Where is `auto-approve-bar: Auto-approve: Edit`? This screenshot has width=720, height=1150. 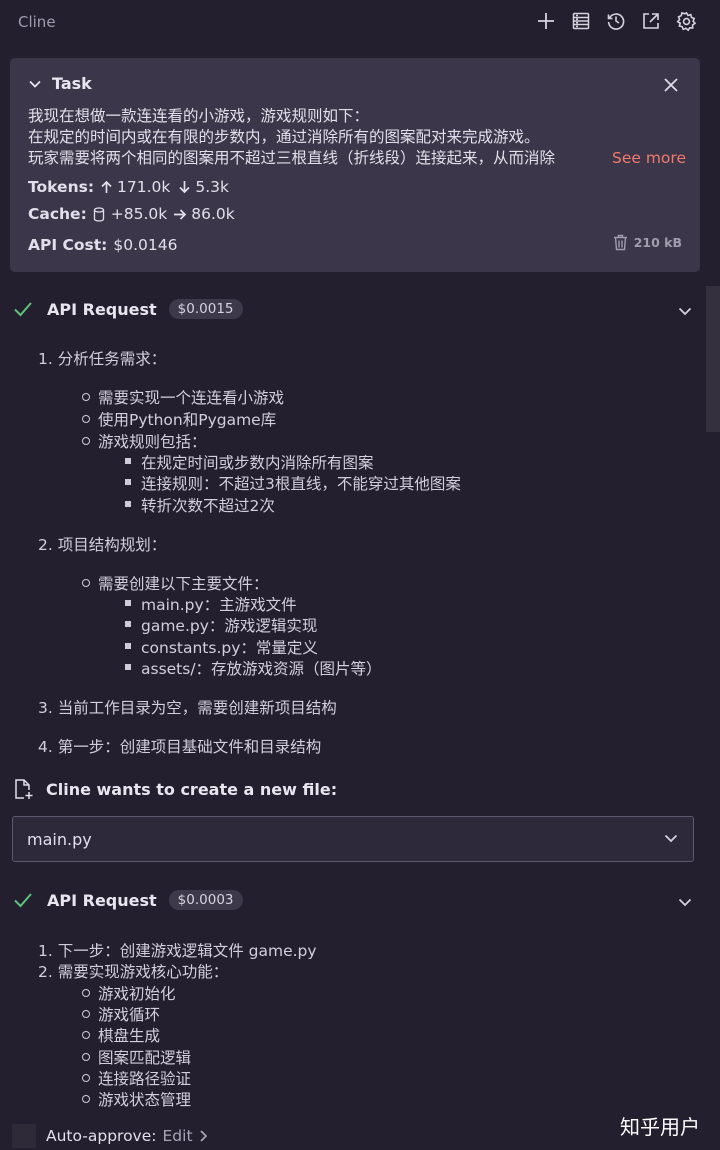 auto-approve-bar: Auto-approve: Edit is located at coordinates (110, 1136).